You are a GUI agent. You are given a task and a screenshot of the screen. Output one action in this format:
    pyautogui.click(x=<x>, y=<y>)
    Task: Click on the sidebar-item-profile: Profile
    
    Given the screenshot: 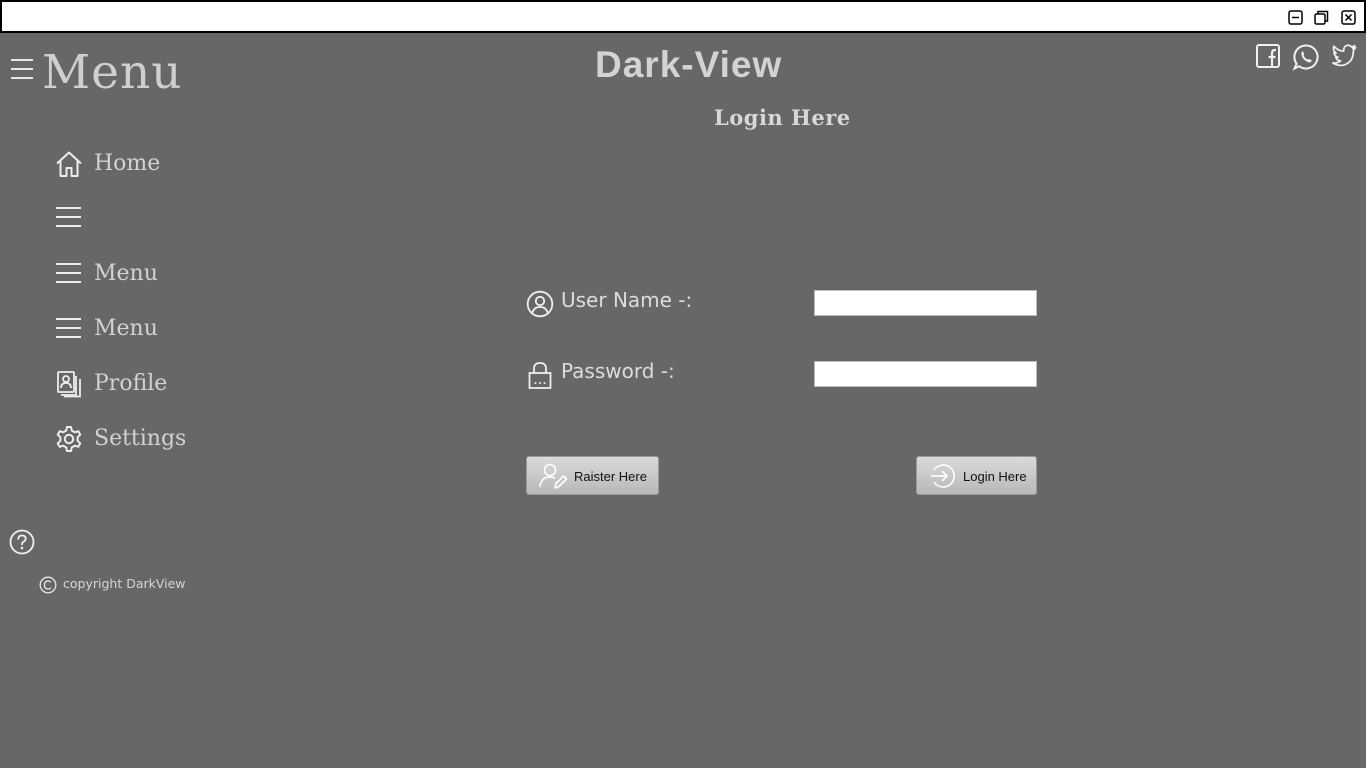 What is the action you would take?
    pyautogui.click(x=185, y=384)
    